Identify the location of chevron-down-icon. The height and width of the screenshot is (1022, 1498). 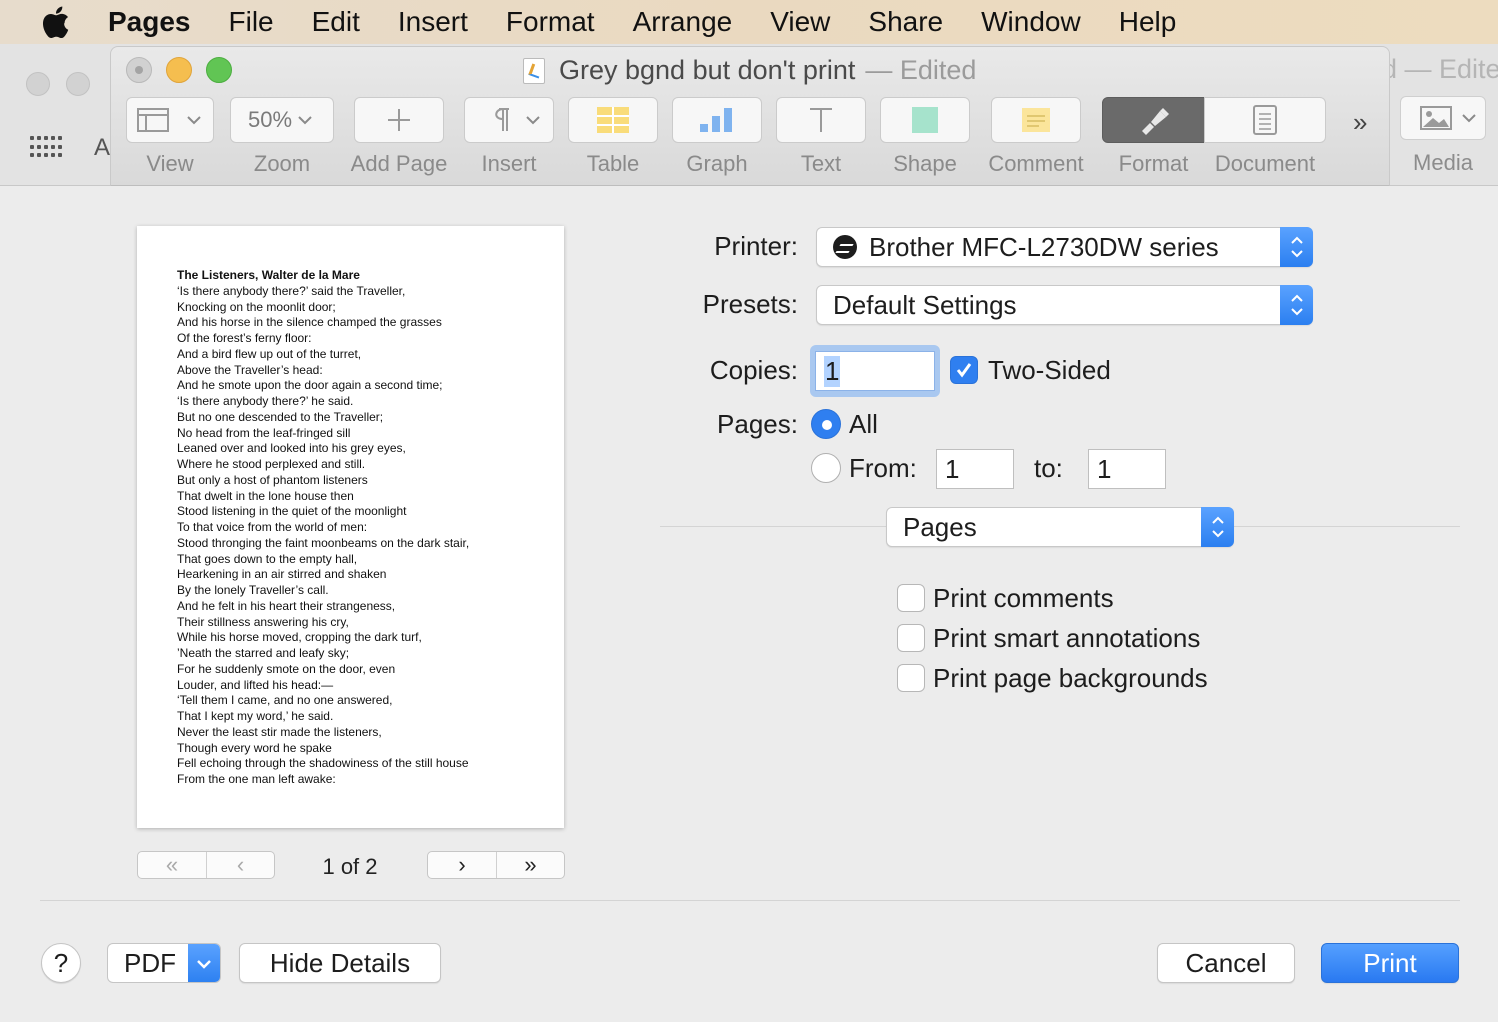
(305, 120).